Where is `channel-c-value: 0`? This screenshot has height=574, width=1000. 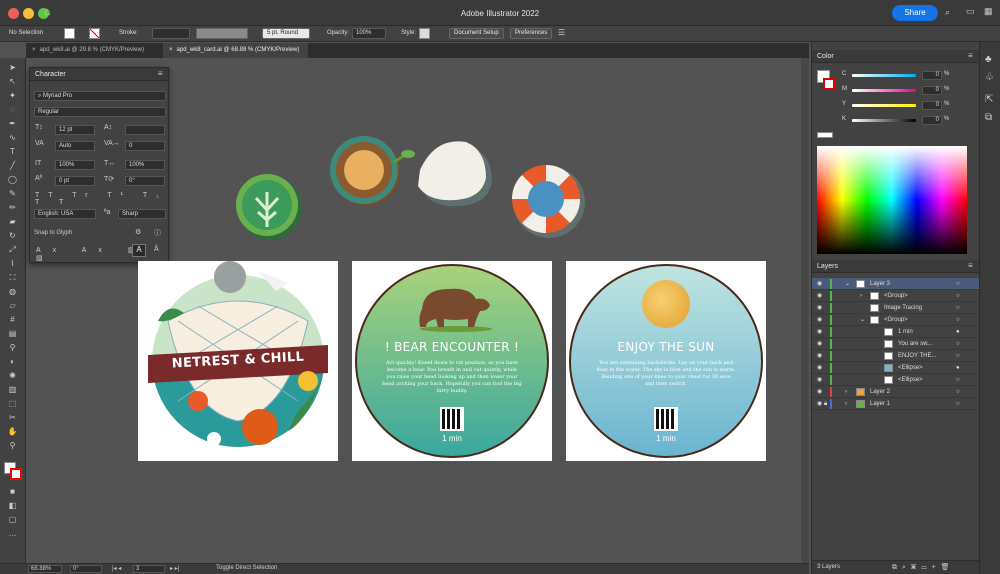 channel-c-value: 0 is located at coordinates (932, 75).